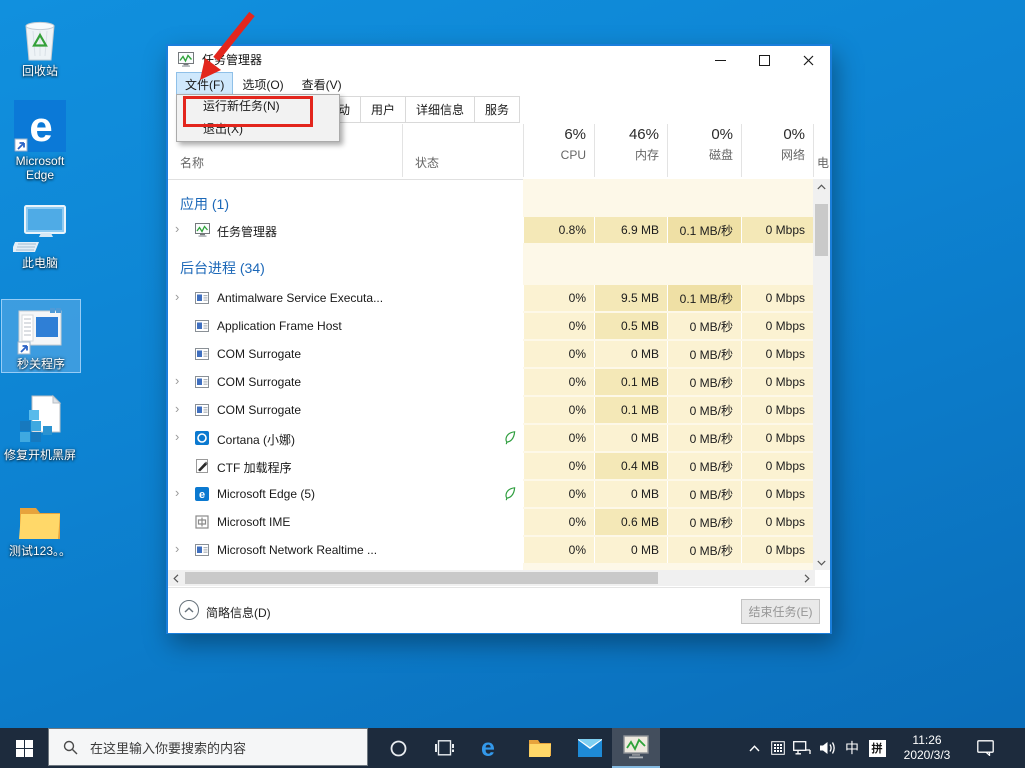  I want to click on column-network: 0% 网络, so click(773, 150).